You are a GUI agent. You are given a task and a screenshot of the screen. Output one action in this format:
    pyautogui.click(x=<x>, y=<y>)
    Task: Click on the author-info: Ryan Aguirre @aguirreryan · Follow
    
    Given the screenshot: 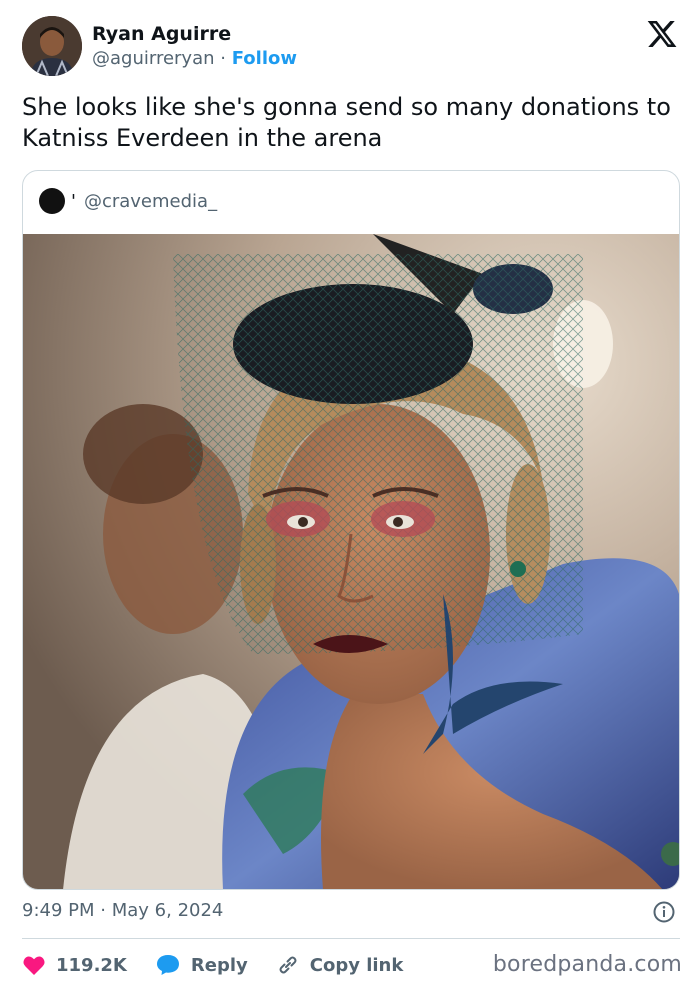 What is the action you would take?
    pyautogui.click(x=194, y=47)
    